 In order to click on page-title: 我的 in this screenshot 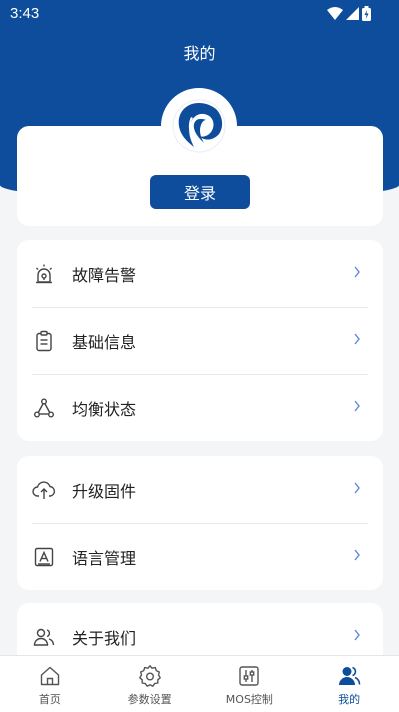, I will do `click(199, 53)`.